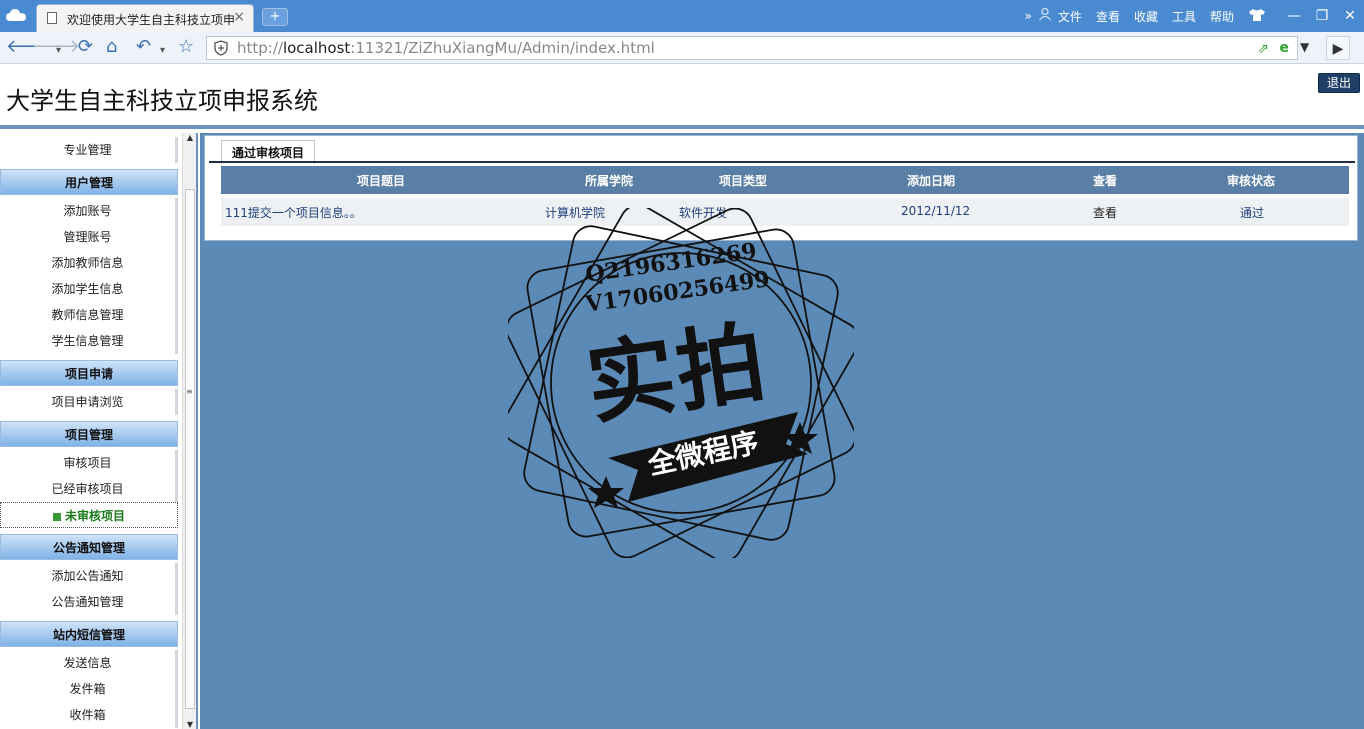 The image size is (1364, 729). I want to click on sidebar-group-header: 项目管理, so click(89, 434).